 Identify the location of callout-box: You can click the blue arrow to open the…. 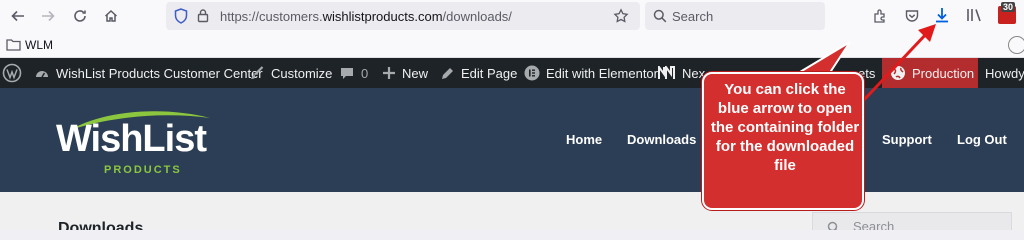
(783, 141).